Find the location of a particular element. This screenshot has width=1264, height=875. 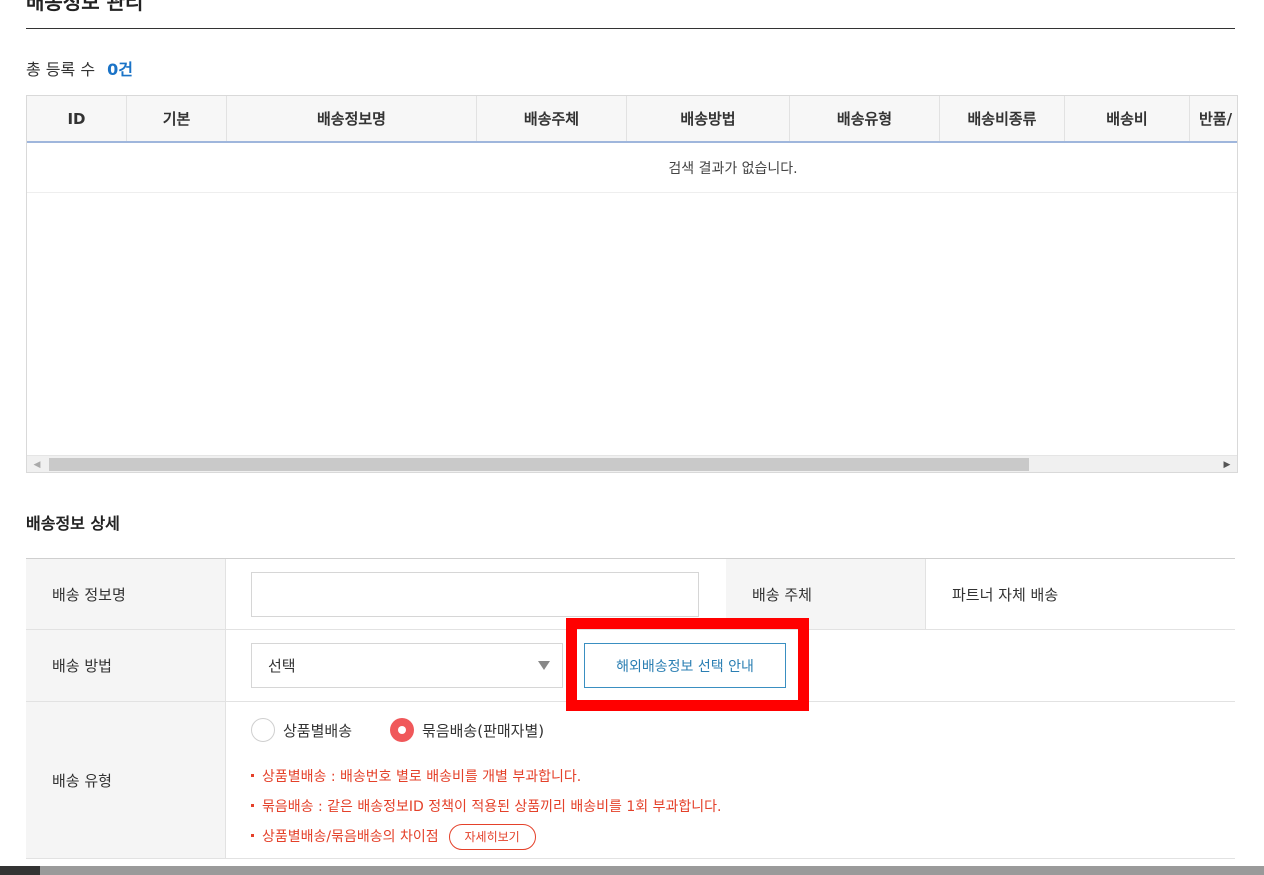

note-text: 상품별배송/묶음배송의 차이점 is located at coordinates (350, 837).